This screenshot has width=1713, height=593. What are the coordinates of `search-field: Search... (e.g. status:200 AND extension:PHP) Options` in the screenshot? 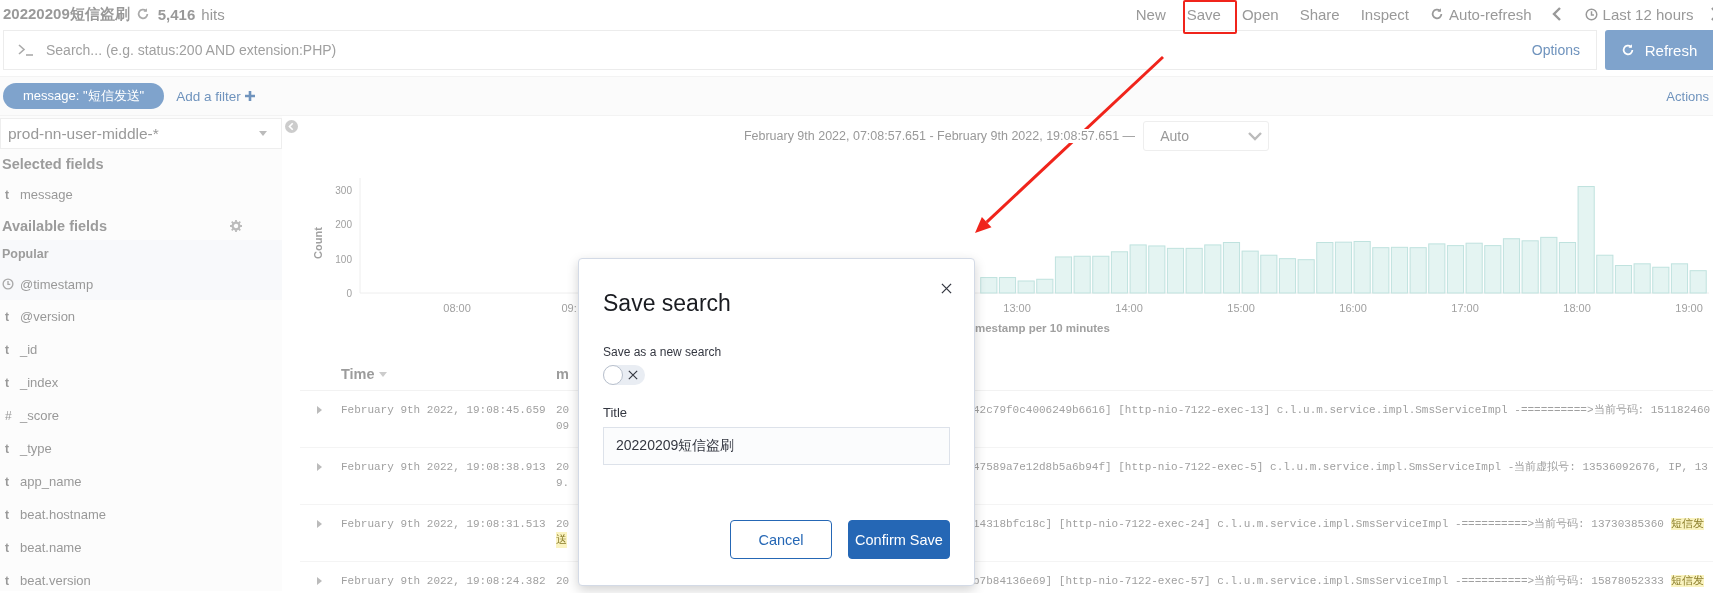 It's located at (800, 50).